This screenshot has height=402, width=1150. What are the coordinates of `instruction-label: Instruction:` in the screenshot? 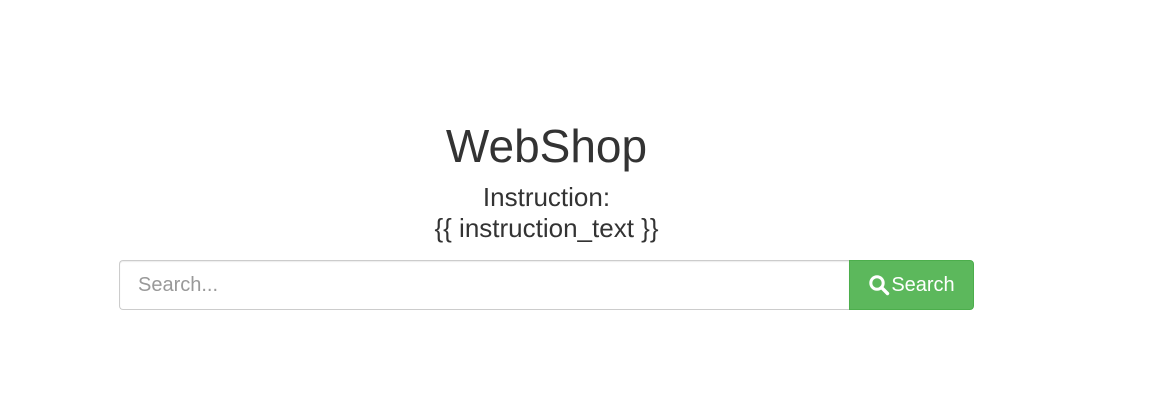 It's located at (546, 197).